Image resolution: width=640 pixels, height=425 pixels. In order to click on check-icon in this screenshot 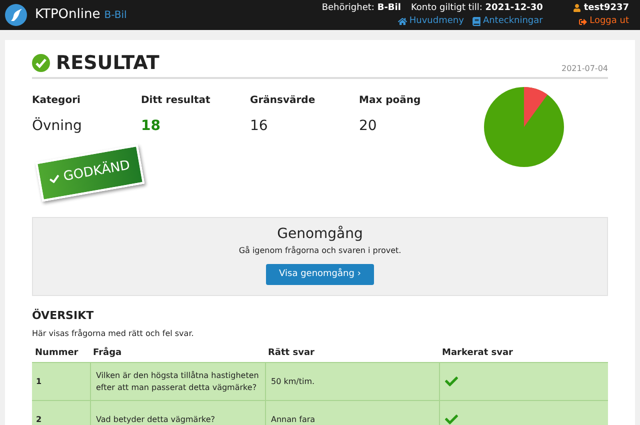, I will do `click(55, 179)`.